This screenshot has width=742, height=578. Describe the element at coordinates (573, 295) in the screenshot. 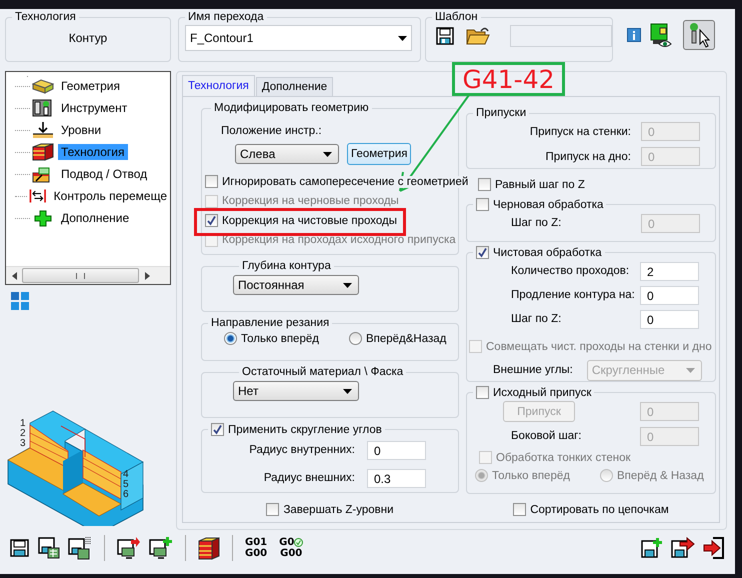

I see `field-label: Продление контура на:` at that location.